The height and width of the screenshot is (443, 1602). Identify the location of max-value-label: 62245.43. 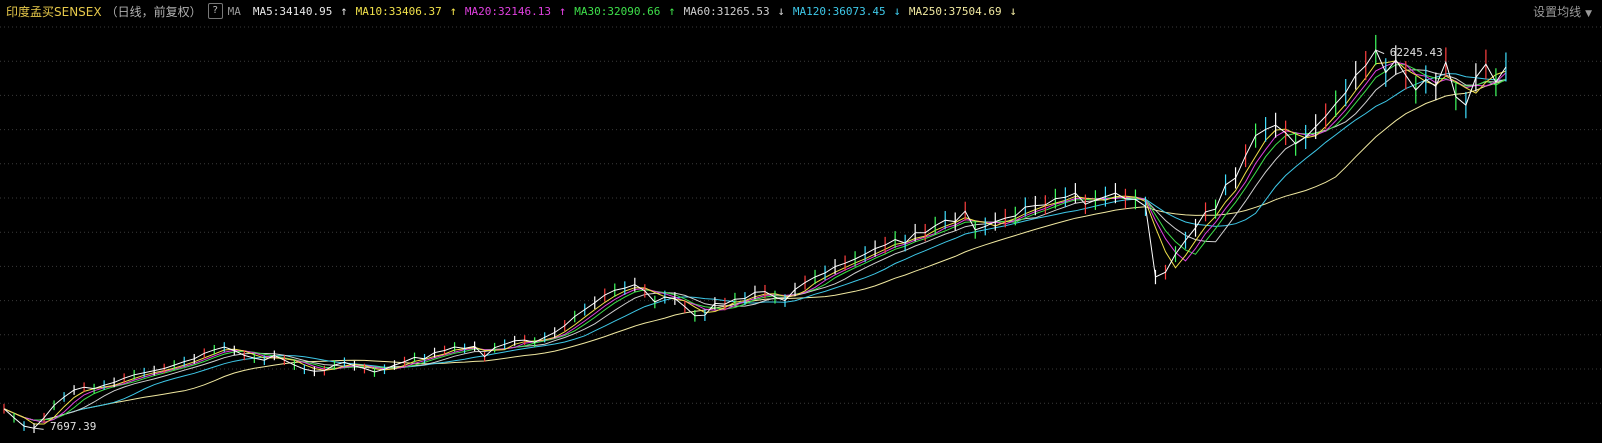
(1416, 52).